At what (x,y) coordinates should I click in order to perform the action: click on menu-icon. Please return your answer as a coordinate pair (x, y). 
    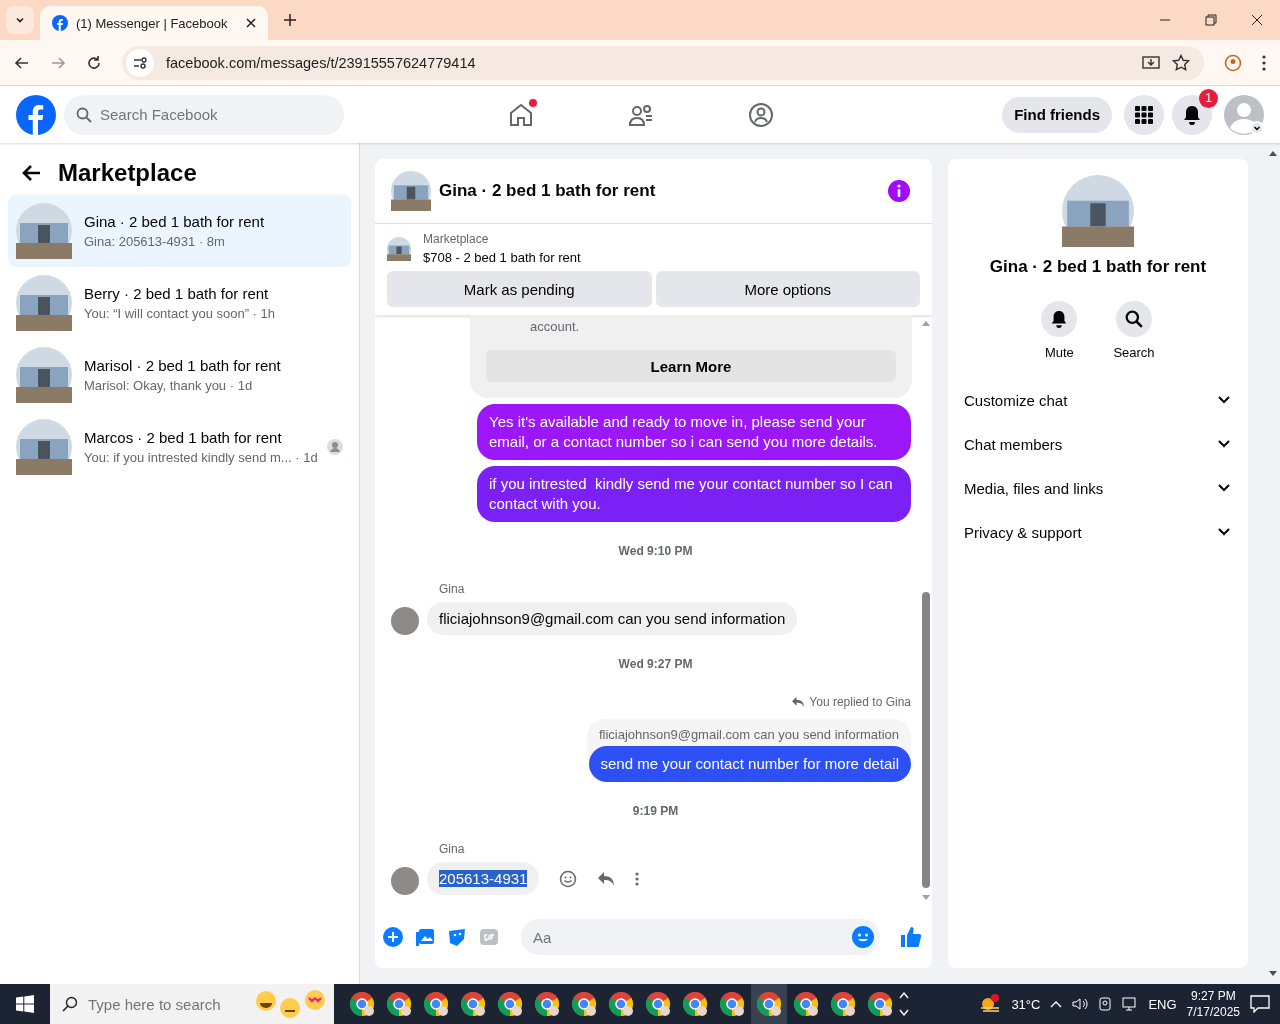
    Looking at the image, I should click on (1264, 62).